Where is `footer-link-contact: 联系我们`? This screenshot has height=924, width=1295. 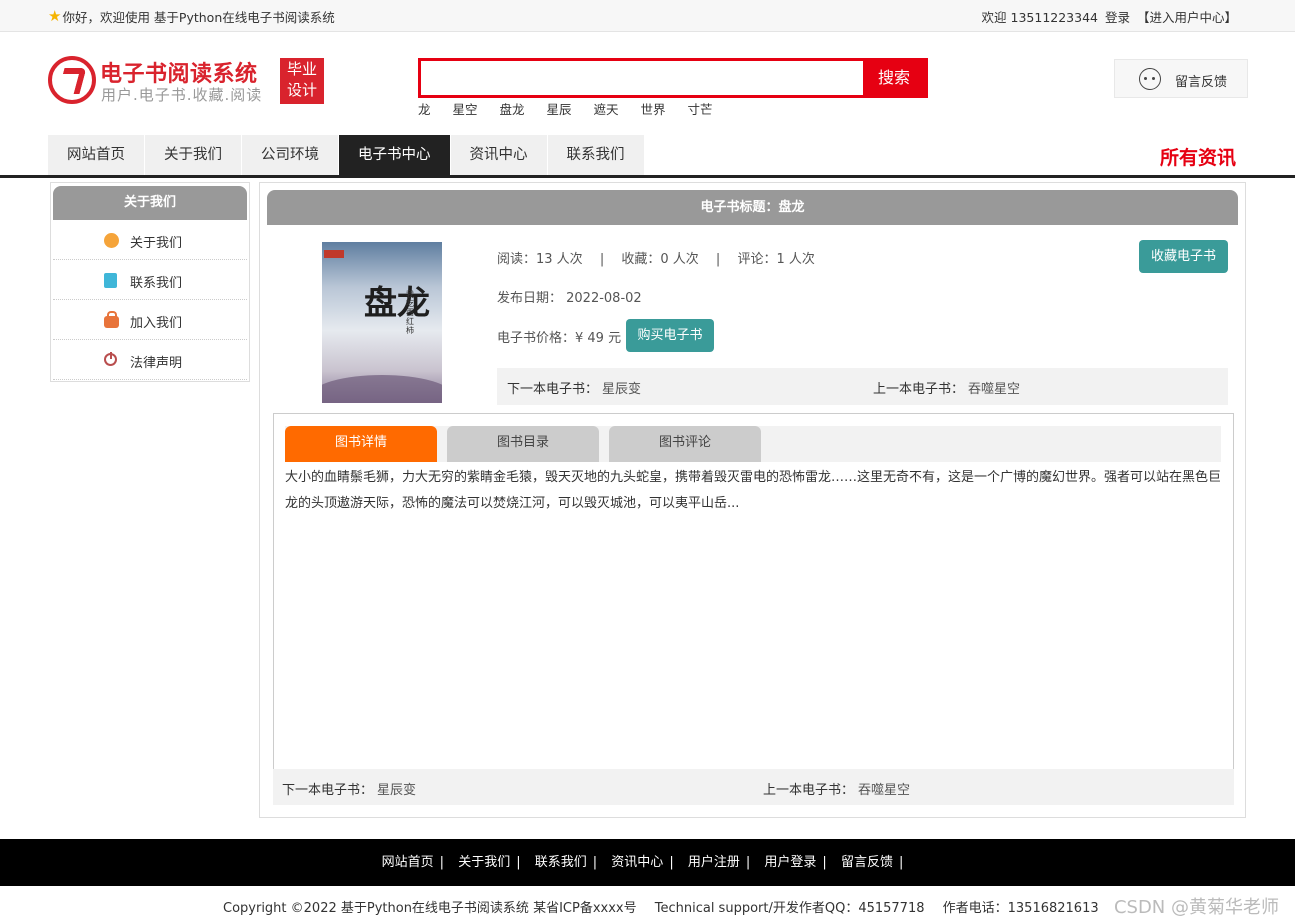 footer-link-contact: 联系我们 is located at coordinates (561, 862).